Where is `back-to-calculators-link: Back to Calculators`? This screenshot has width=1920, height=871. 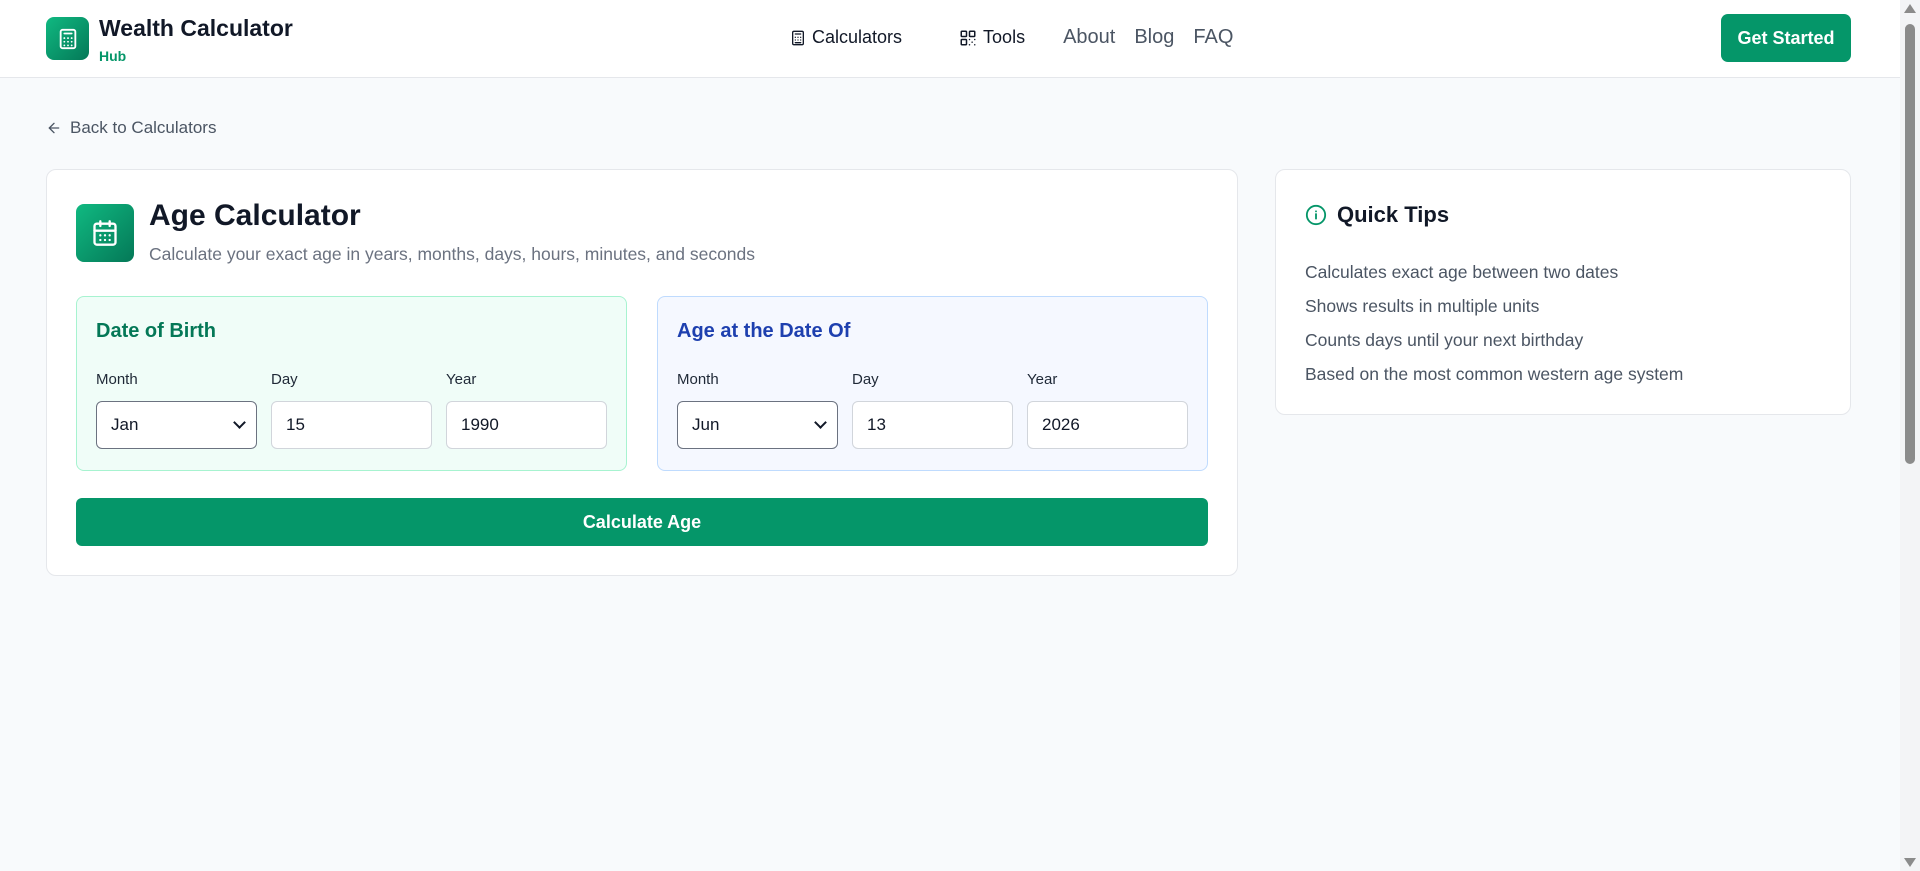
back-to-calculators-link: Back to Calculators is located at coordinates (131, 128).